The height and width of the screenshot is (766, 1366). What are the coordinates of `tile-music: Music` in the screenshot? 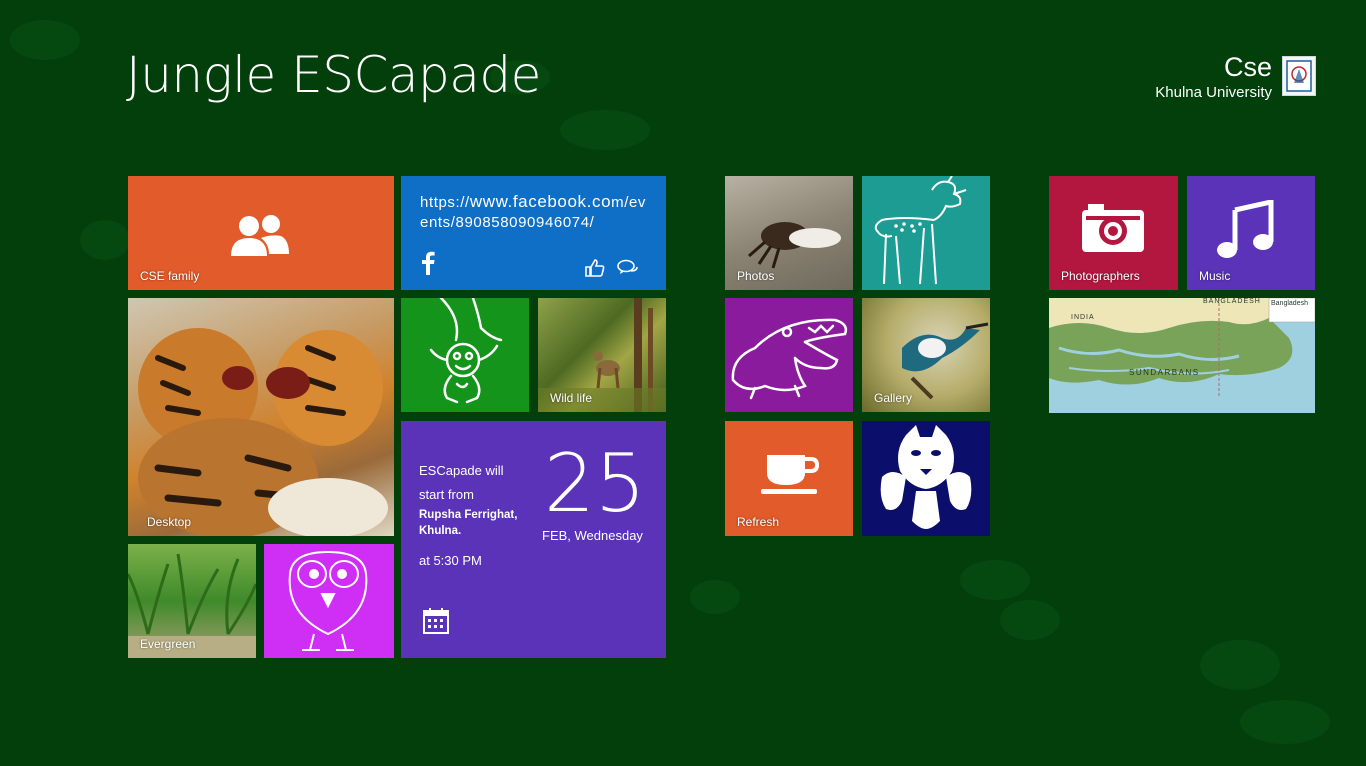 It's located at (1251, 233).